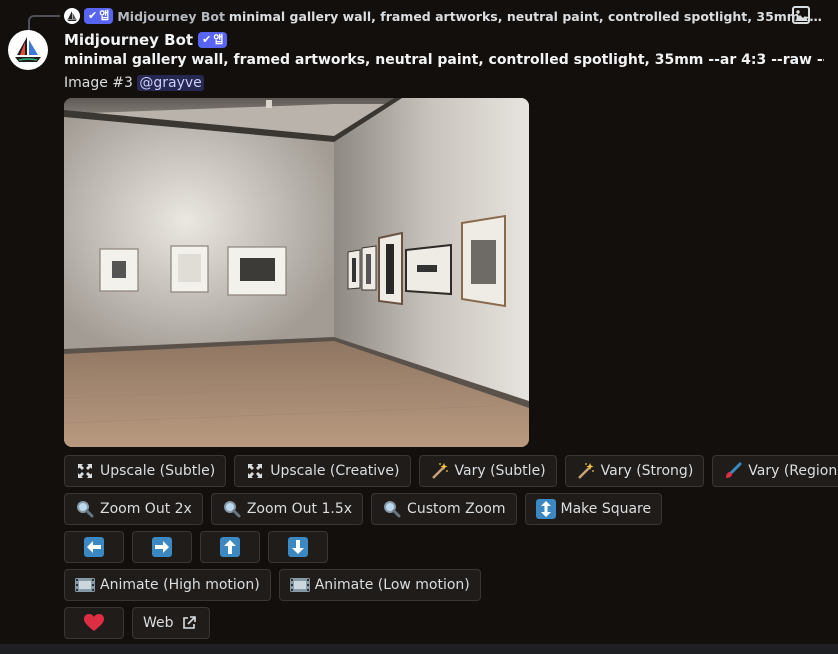 This screenshot has height=654, width=838. I want to click on pan-down-button, so click(298, 547).